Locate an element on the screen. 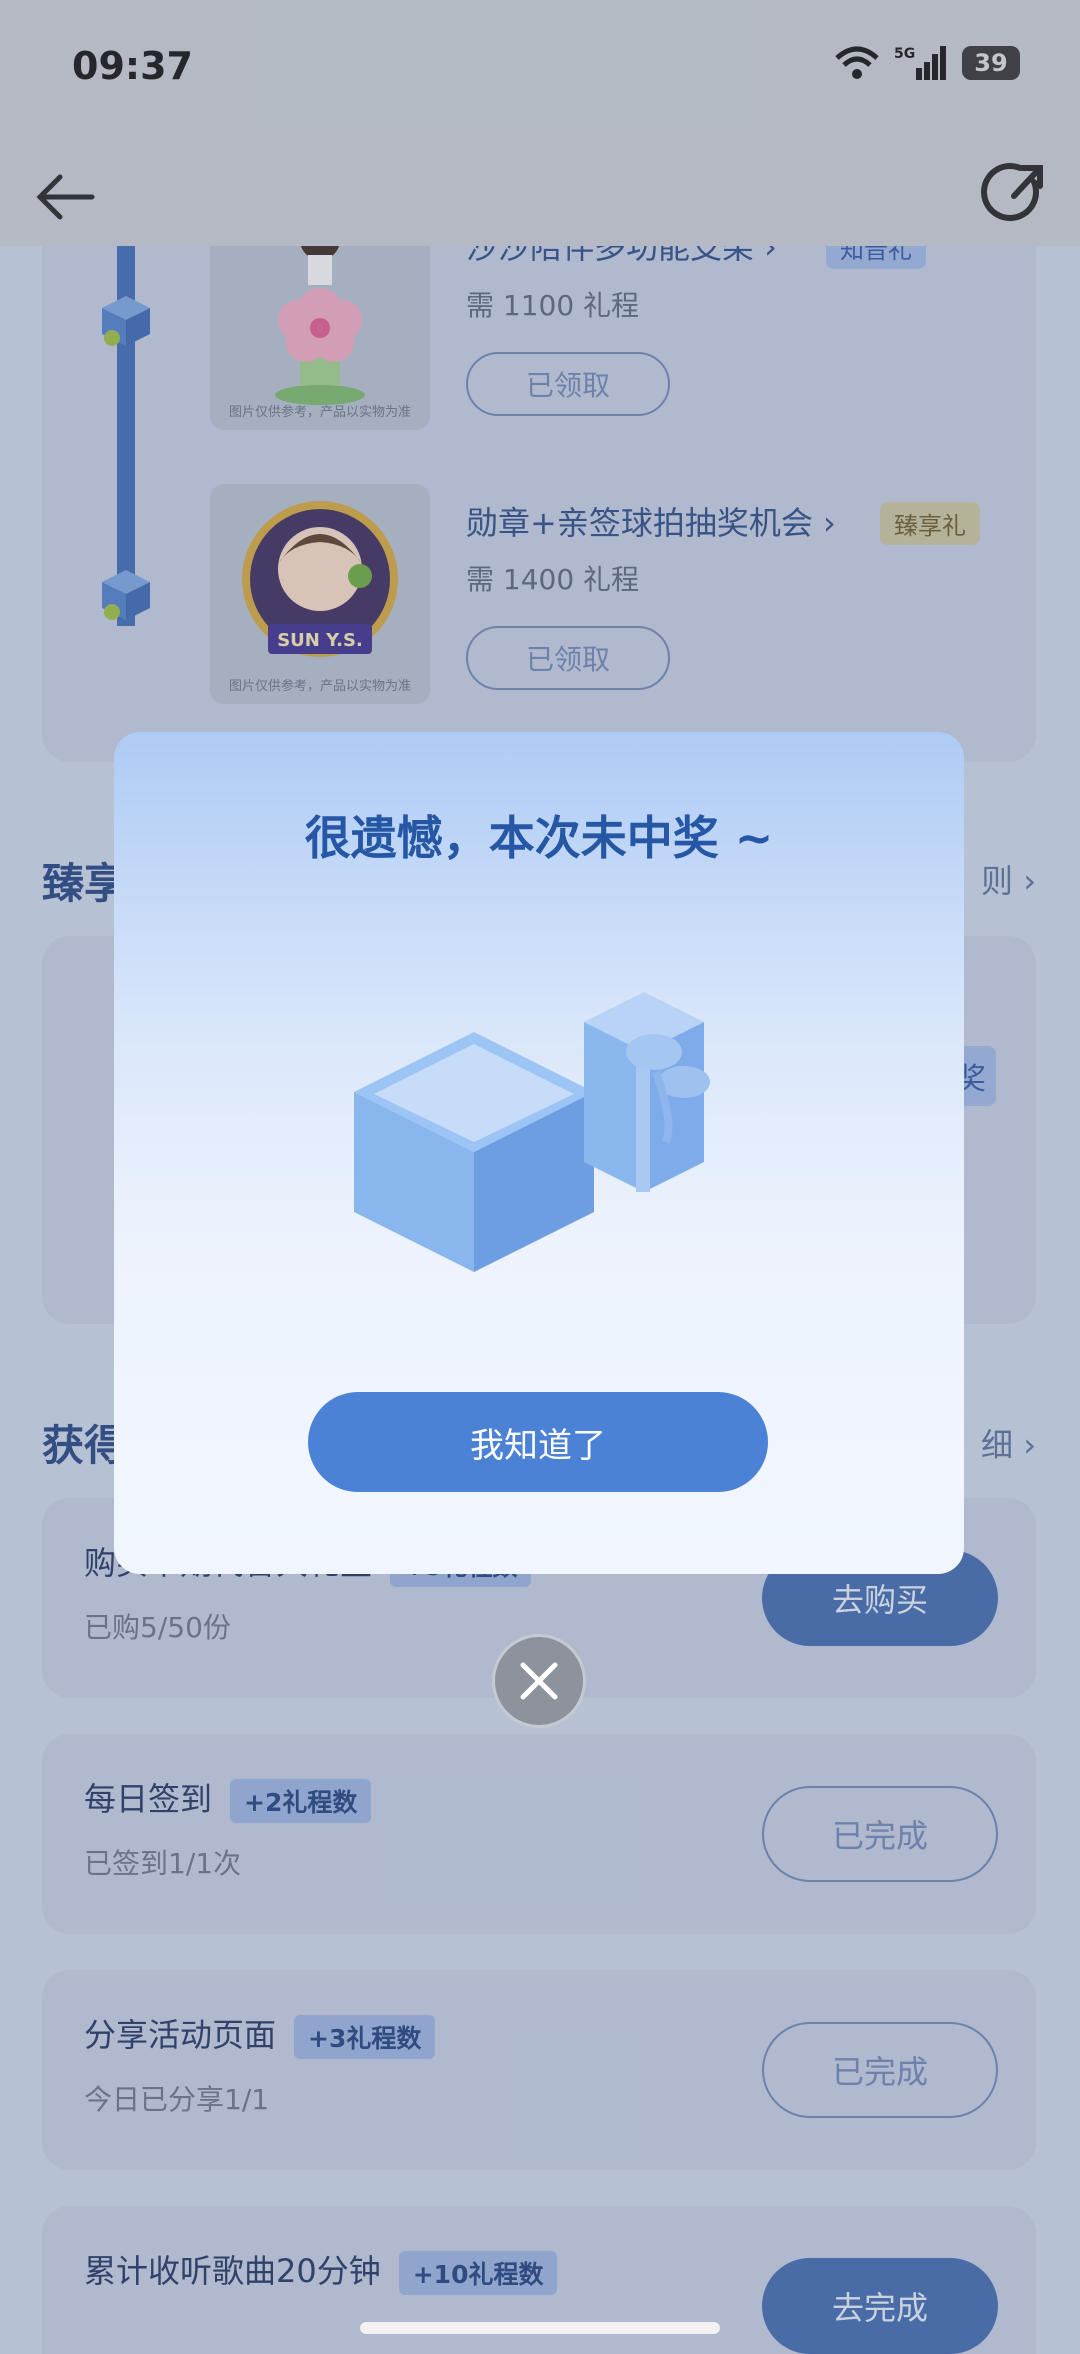  close-dialog-button is located at coordinates (539, 1681).